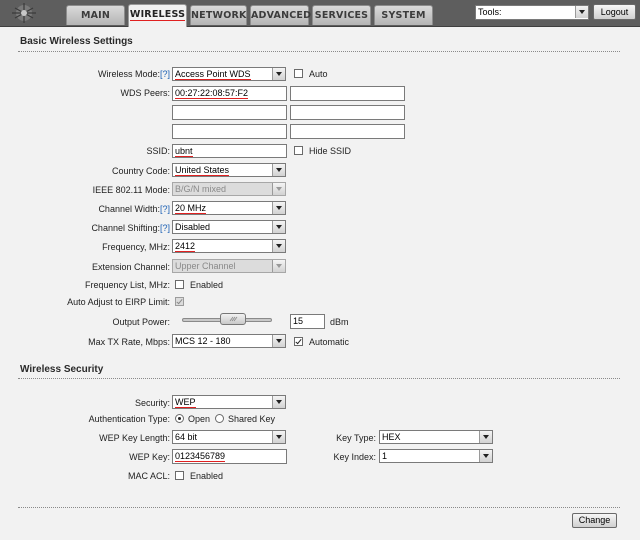 This screenshot has width=640, height=540. Describe the element at coordinates (193, 227) in the screenshot. I see `channel-shifting-value: Disabled` at that location.